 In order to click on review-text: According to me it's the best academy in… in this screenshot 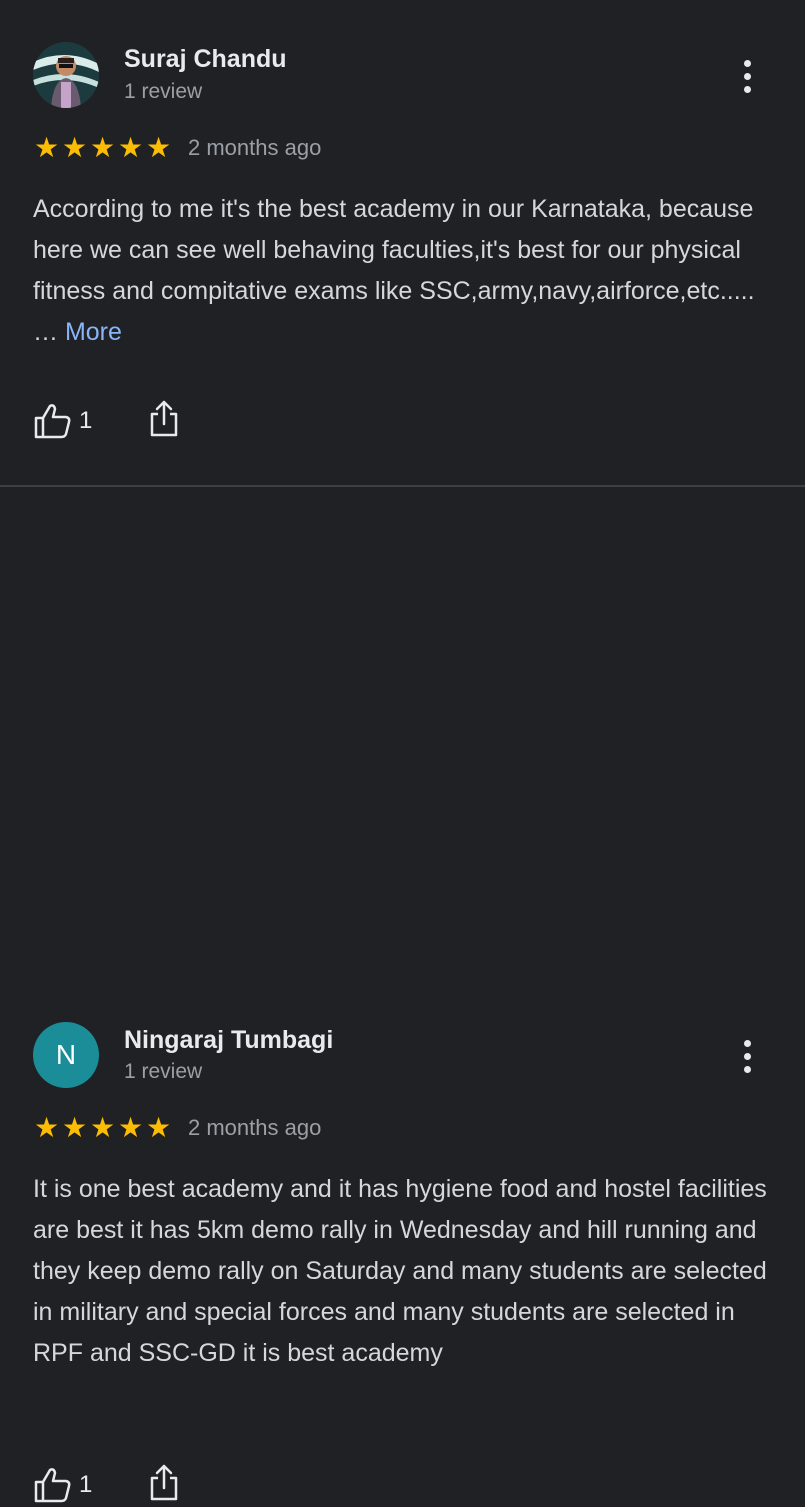, I will do `click(408, 271)`.